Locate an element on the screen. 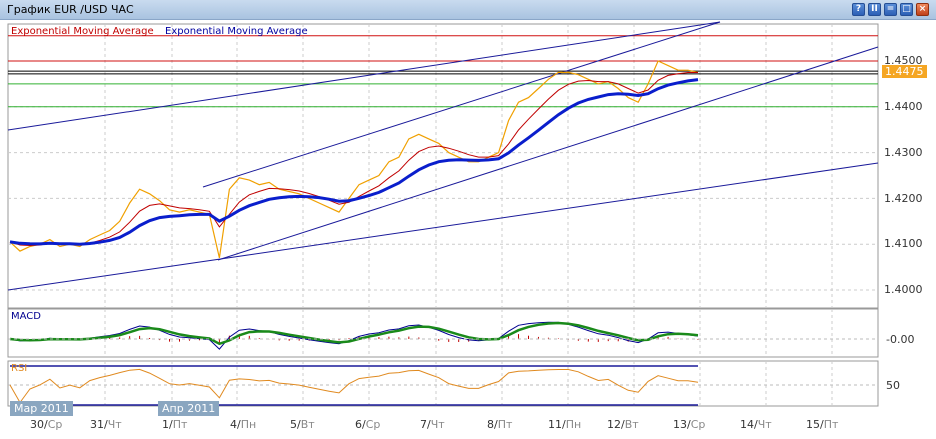  date-label: 12/Вт is located at coordinates (623, 424).